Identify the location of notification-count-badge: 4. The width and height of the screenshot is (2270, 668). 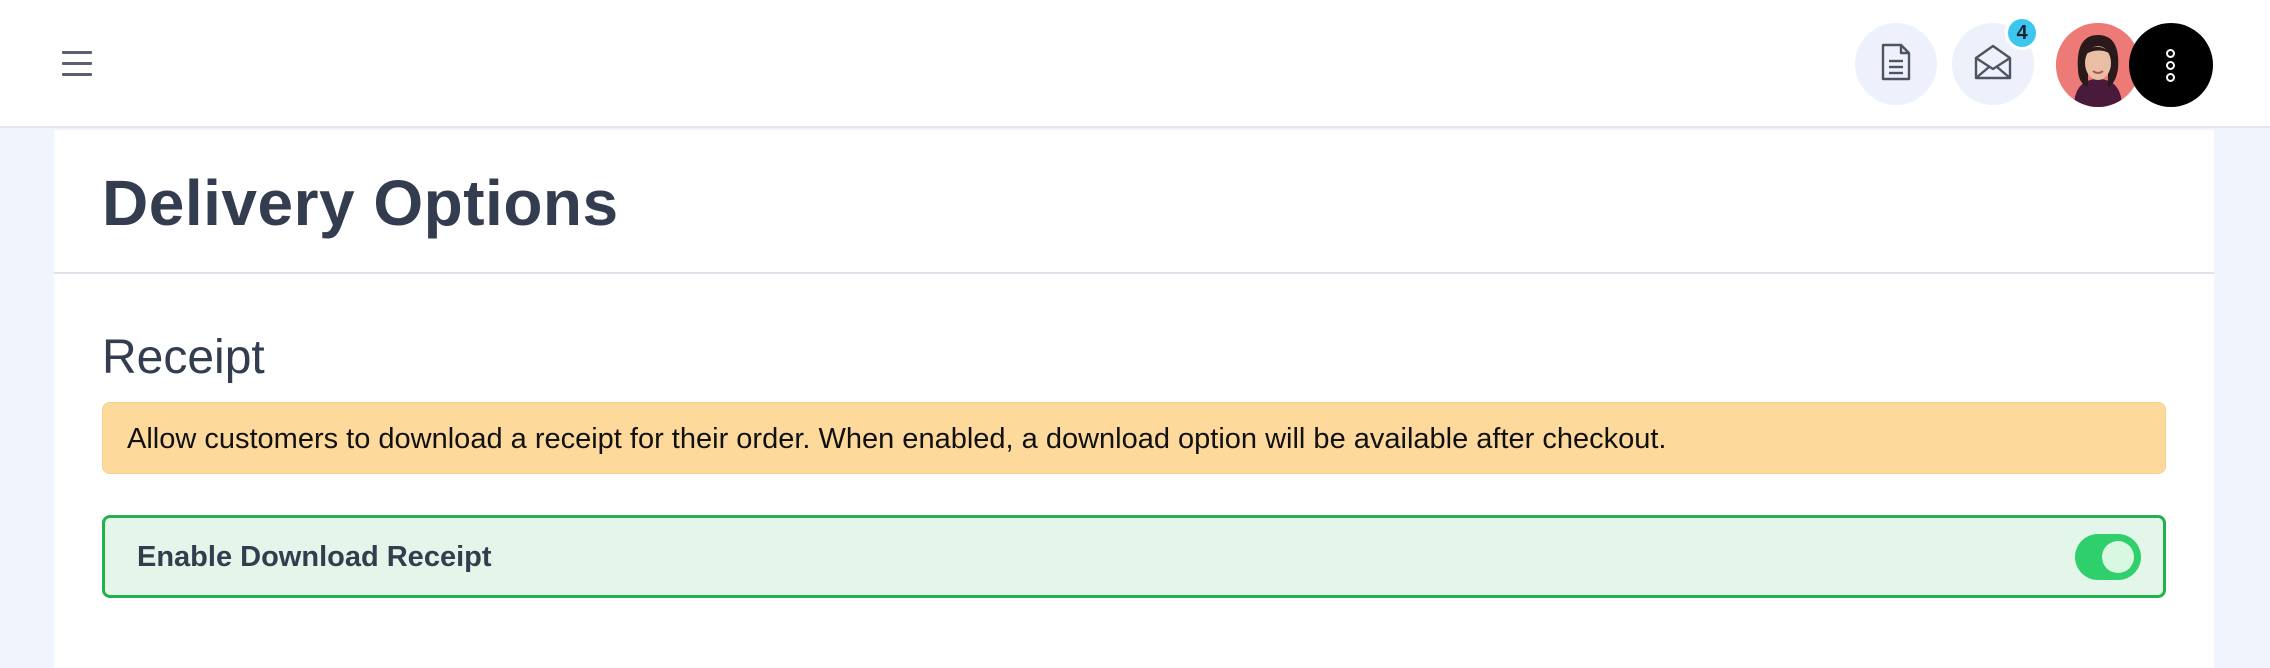
(2022, 33).